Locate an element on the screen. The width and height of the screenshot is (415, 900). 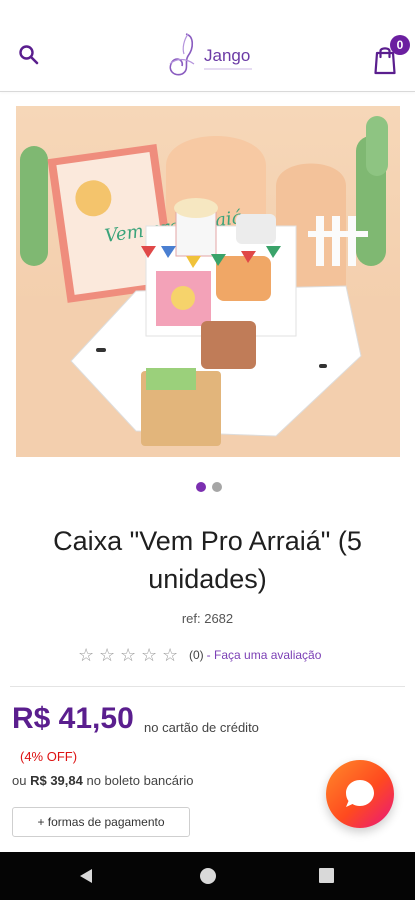
gallery-pagination is located at coordinates (210, 487).